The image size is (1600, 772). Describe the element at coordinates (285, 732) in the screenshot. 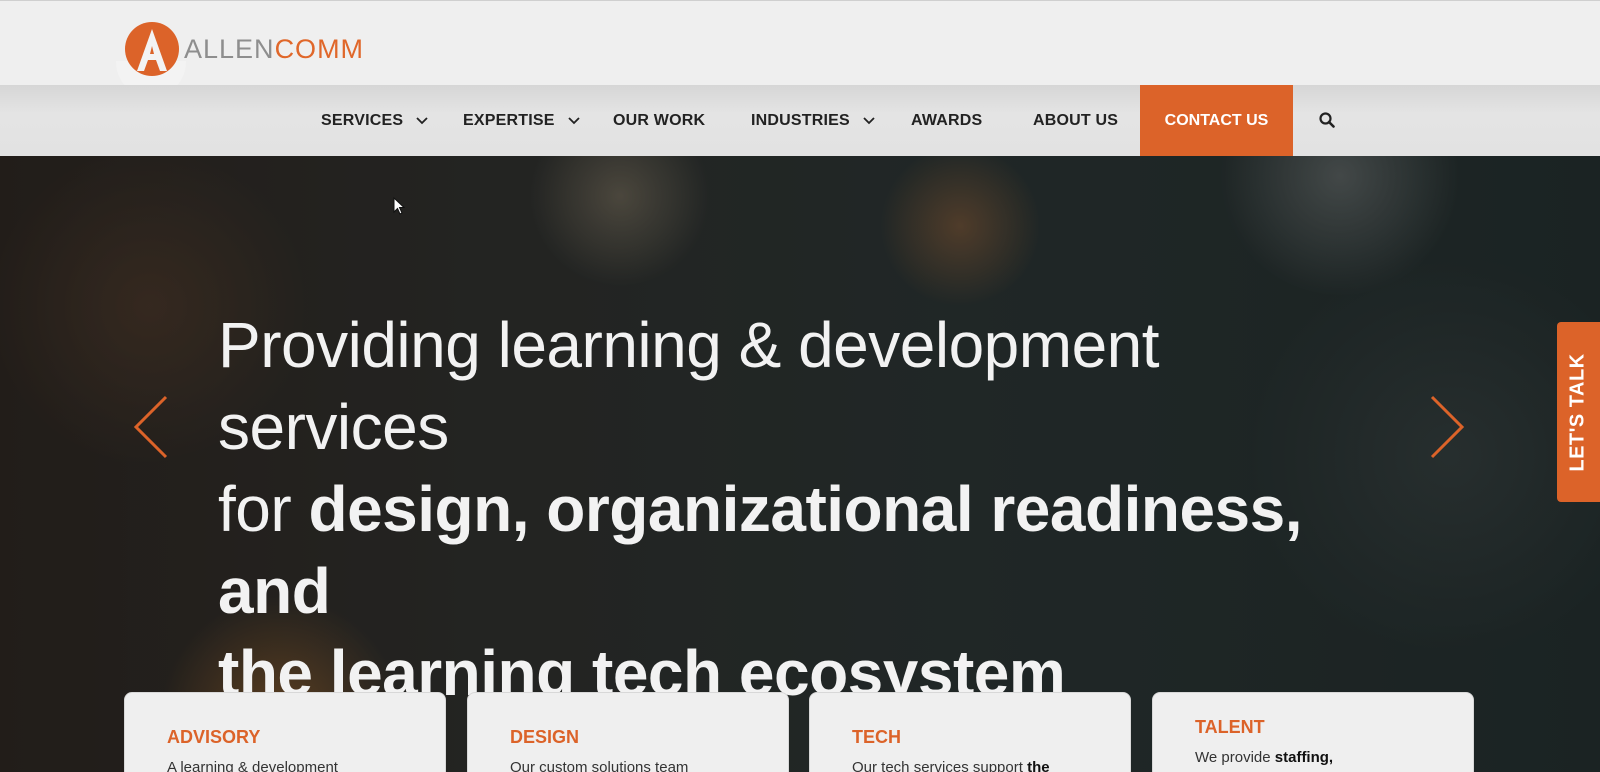

I see `service-card-advisory: ADVISORY A learning & development` at that location.